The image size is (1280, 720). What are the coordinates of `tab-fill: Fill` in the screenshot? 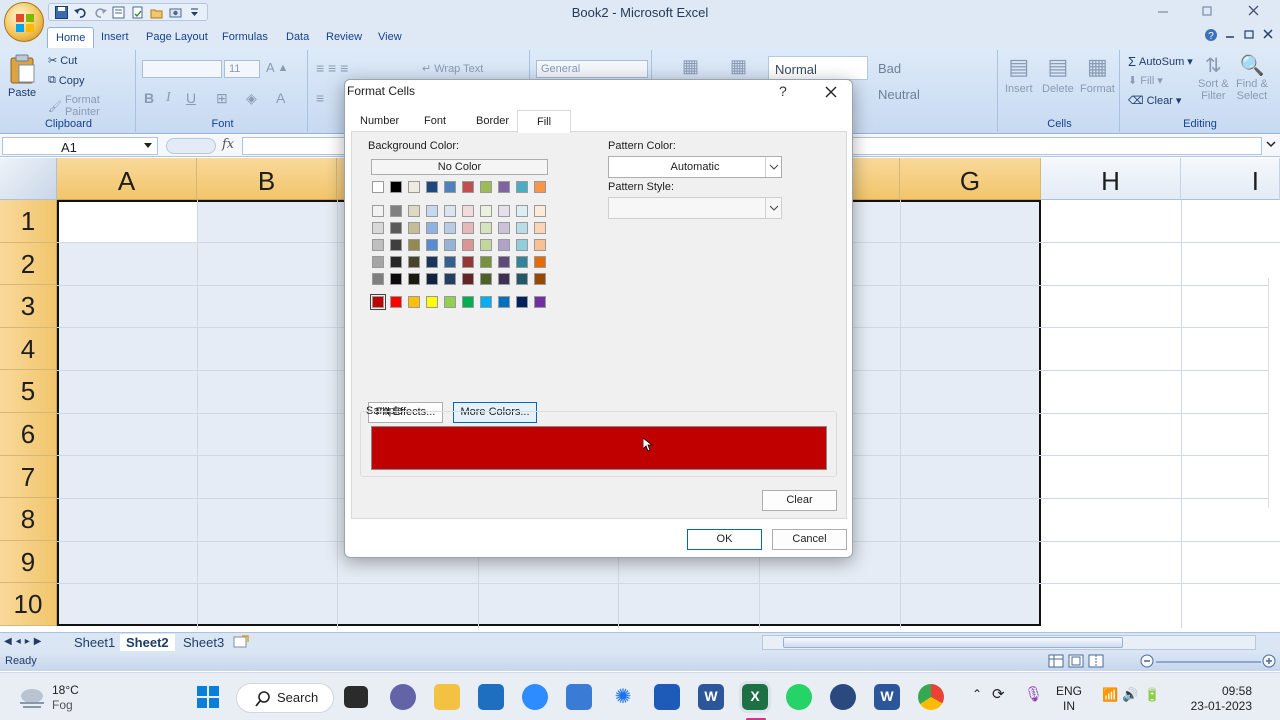 It's located at (544, 121).